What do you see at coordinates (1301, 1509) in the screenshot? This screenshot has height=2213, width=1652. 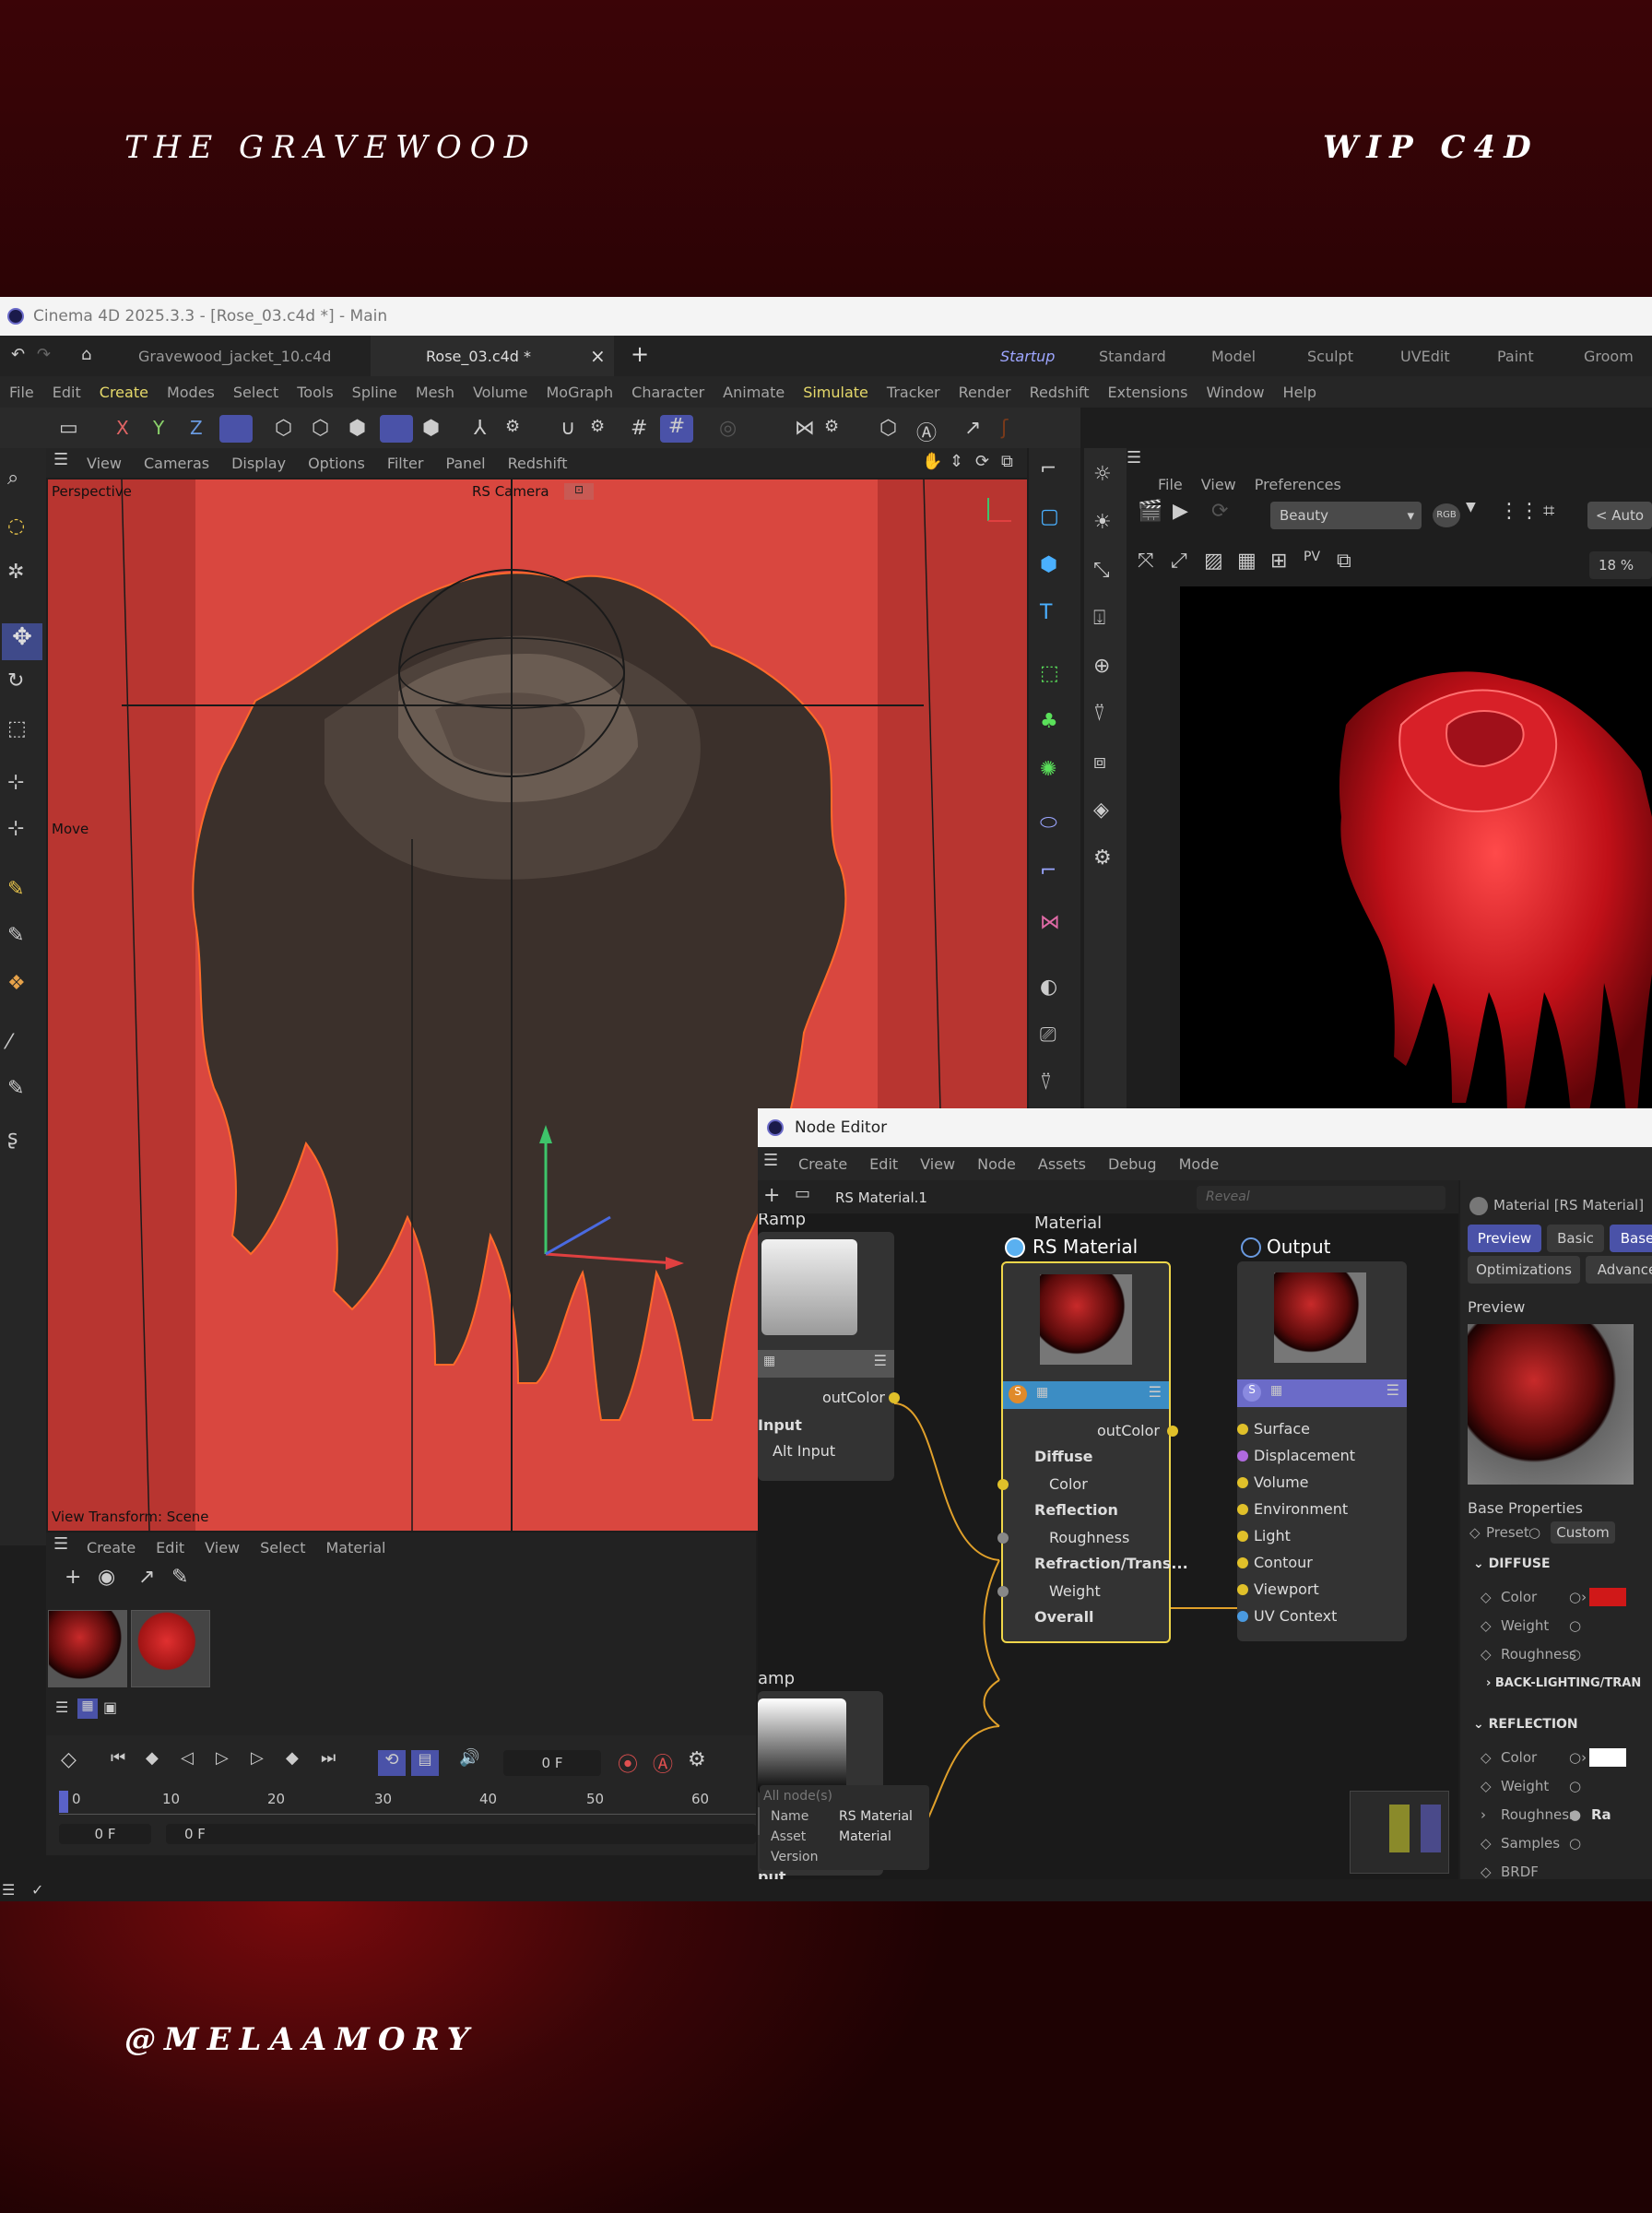 I see `out-row-environment: Environment` at bounding box center [1301, 1509].